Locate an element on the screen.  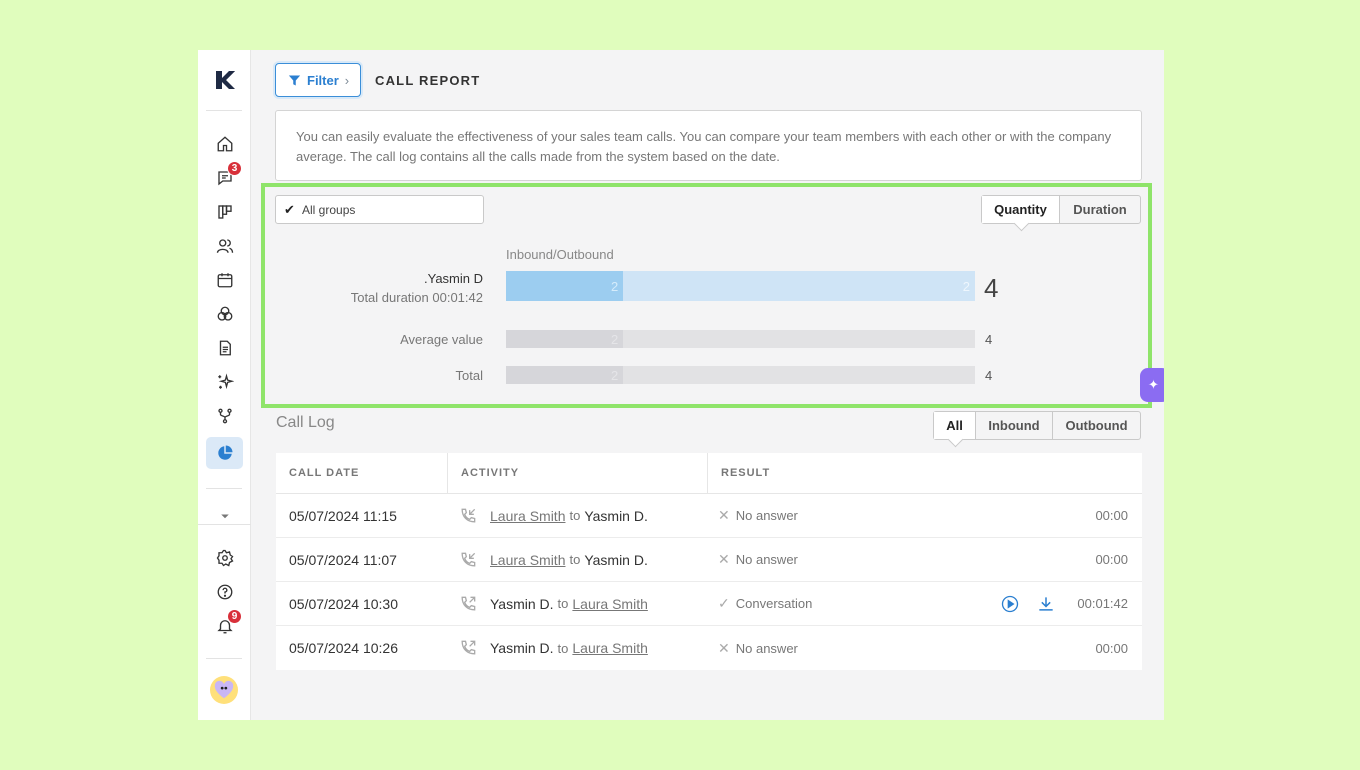
users-icon is located at coordinates (224, 246).